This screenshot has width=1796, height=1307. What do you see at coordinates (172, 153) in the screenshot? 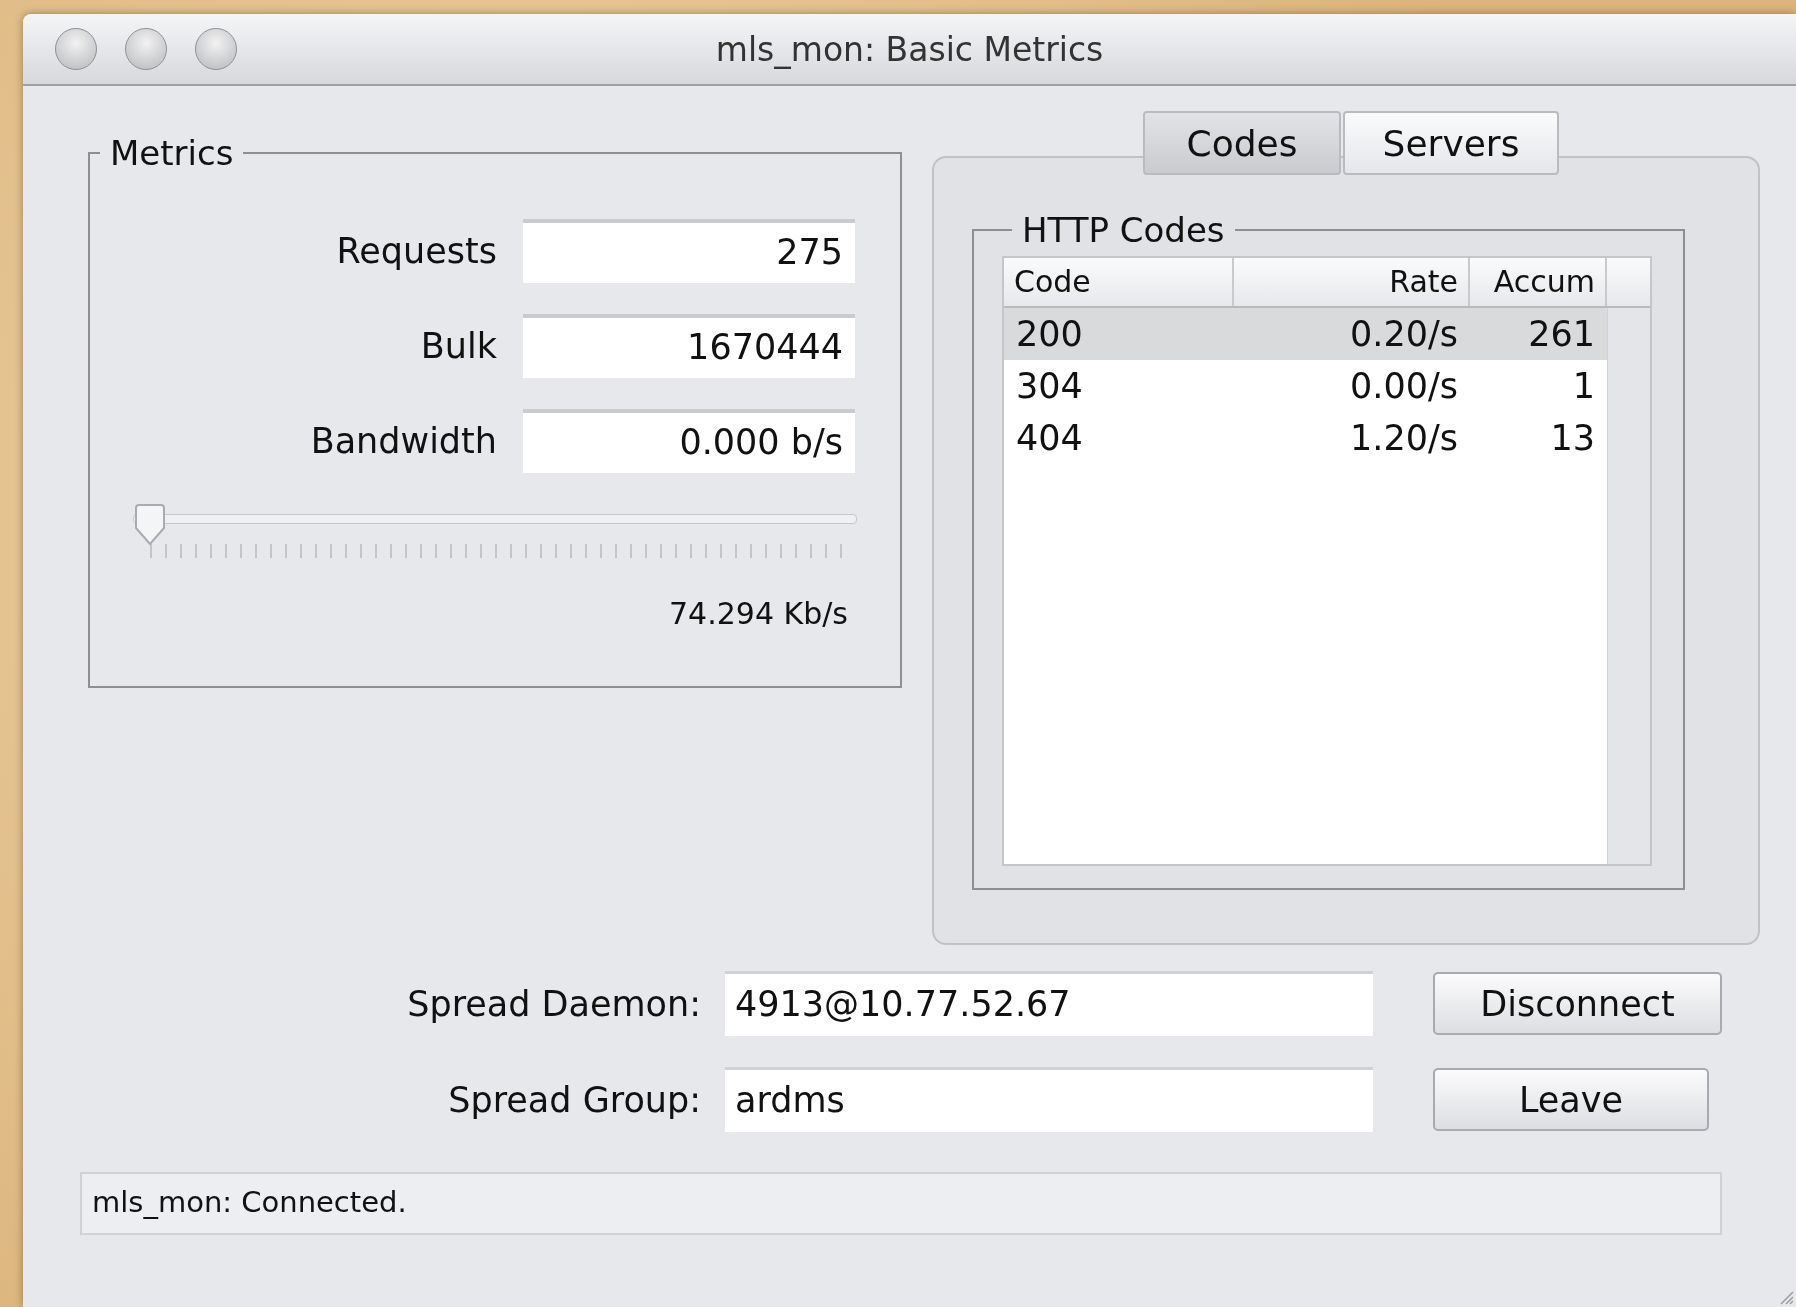
I see `group-title: Metrics` at bounding box center [172, 153].